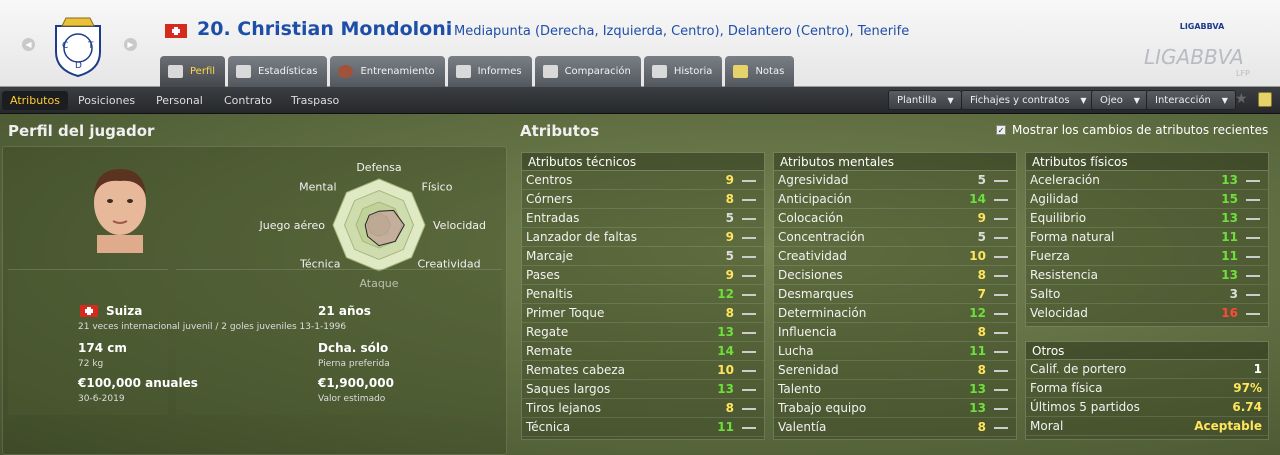  What do you see at coordinates (895, 370) in the screenshot?
I see `attribute-row: Serenidad 8` at bounding box center [895, 370].